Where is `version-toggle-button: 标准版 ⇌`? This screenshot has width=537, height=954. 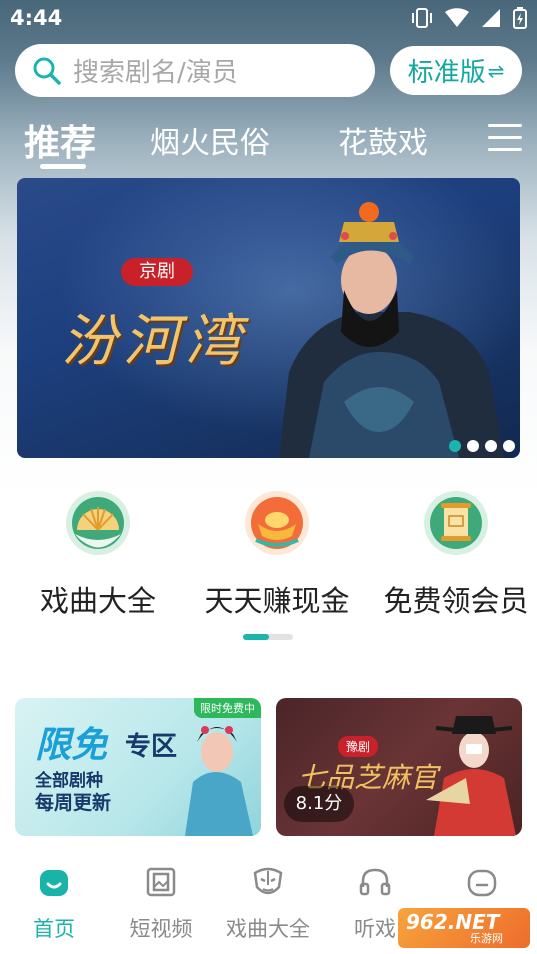 version-toggle-button: 标准版 ⇌ is located at coordinates (456, 70).